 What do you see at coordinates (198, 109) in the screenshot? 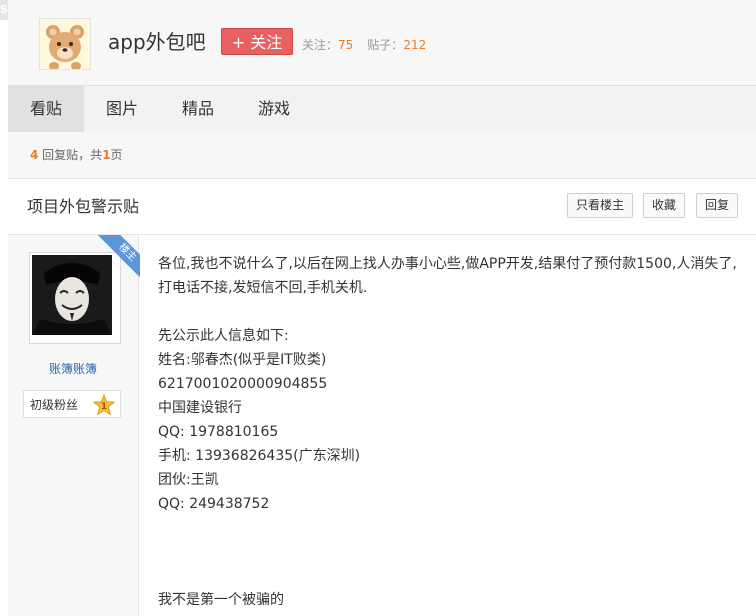
I see `tab-featured: 精品` at bounding box center [198, 109].